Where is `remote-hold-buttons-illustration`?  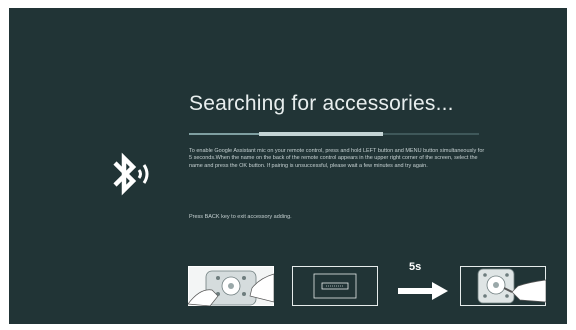
remote-hold-buttons-illustration is located at coordinates (231, 286).